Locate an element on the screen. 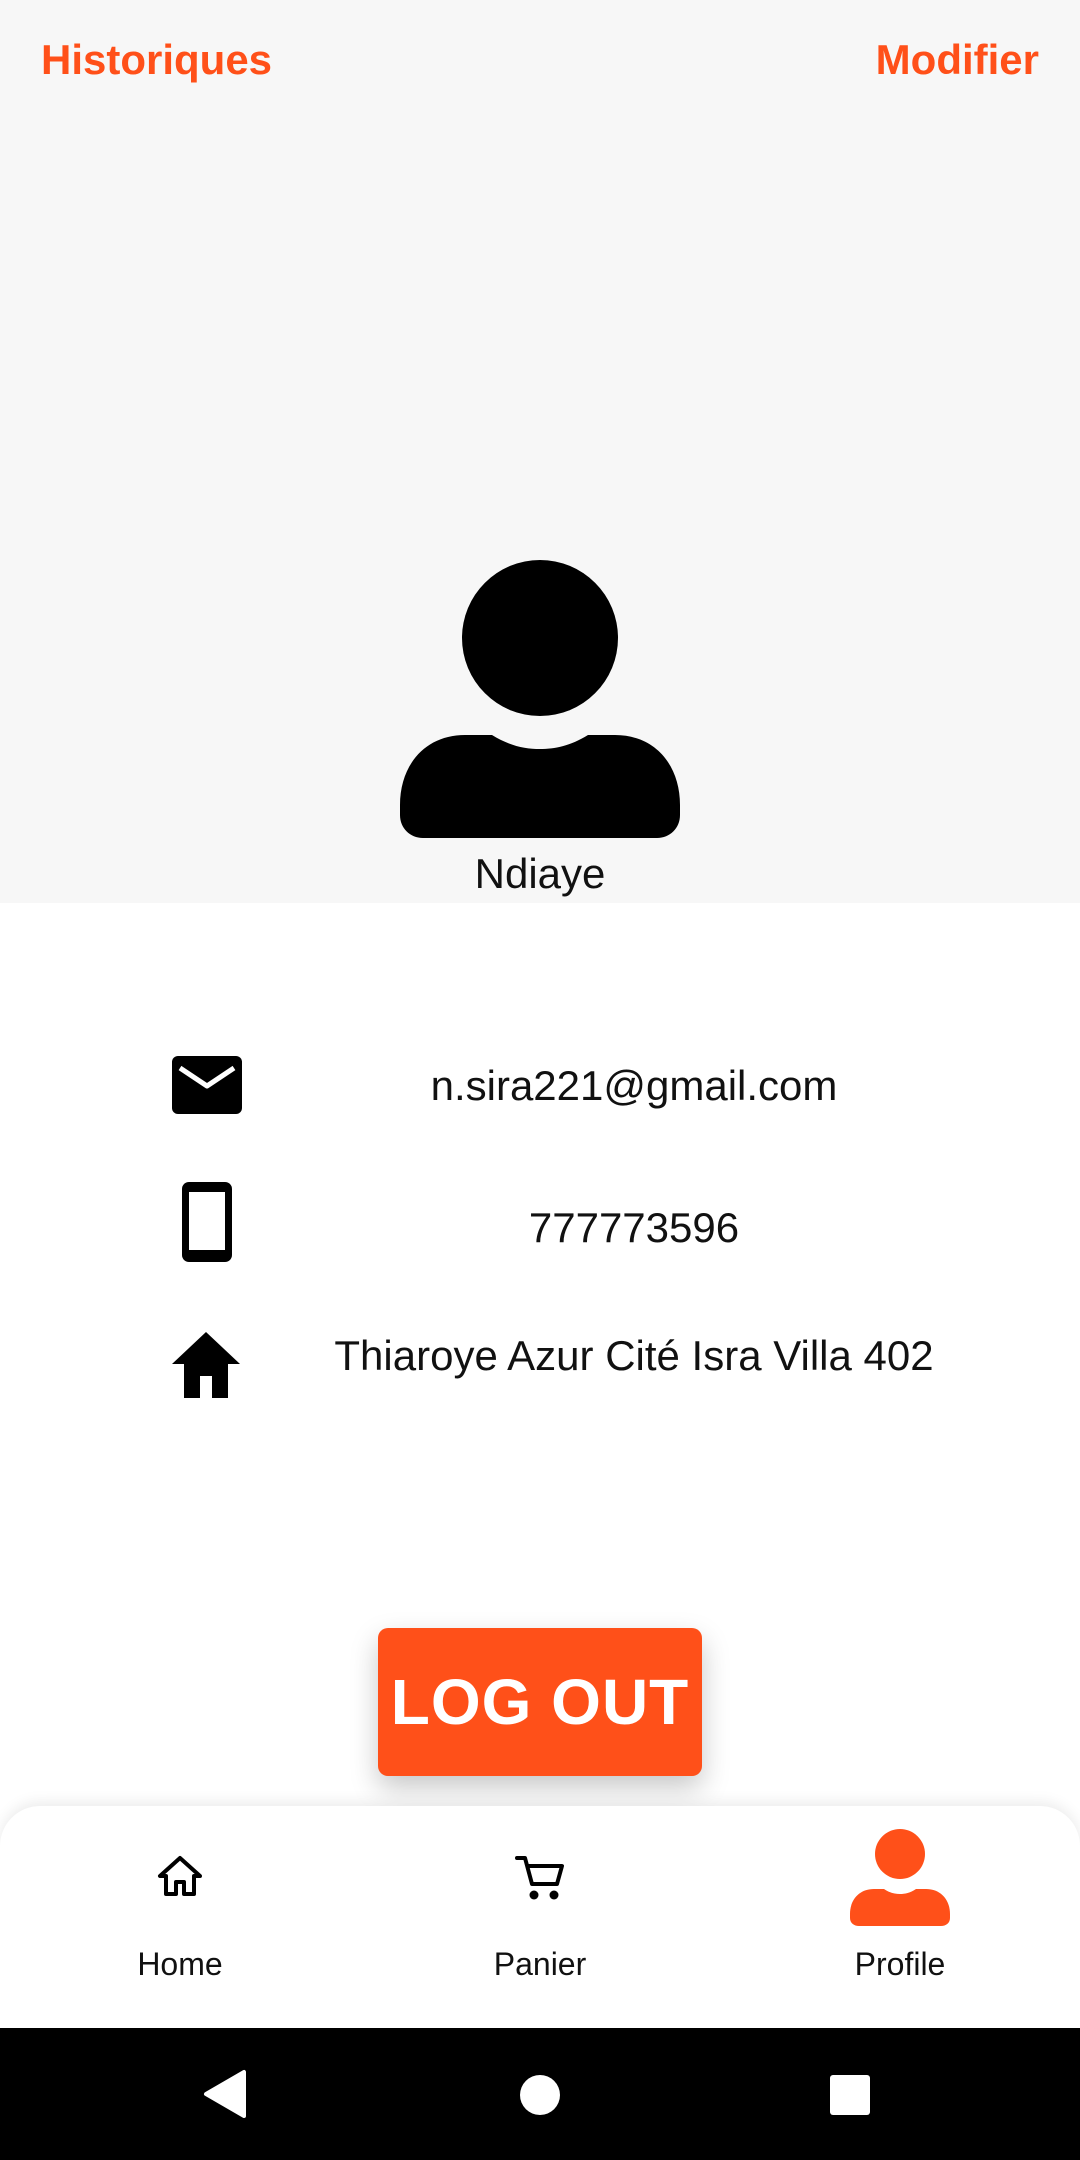 This screenshot has width=1080, height=2160. address-value: Thiaroye Azur Cité Isra Villa 402 is located at coordinates (634, 1355).